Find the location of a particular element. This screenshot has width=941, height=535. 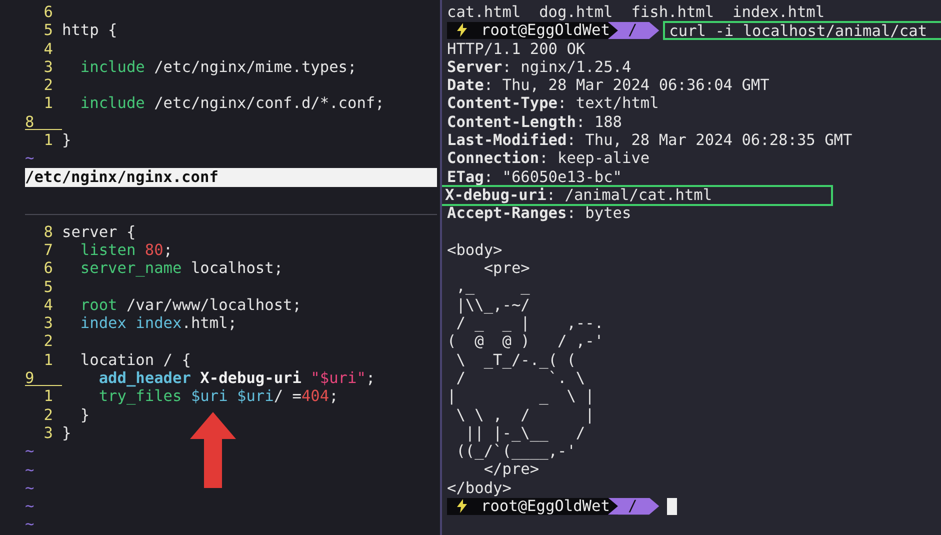

response-header: X-debug-uri: /animal/cat.html is located at coordinates (636, 195).